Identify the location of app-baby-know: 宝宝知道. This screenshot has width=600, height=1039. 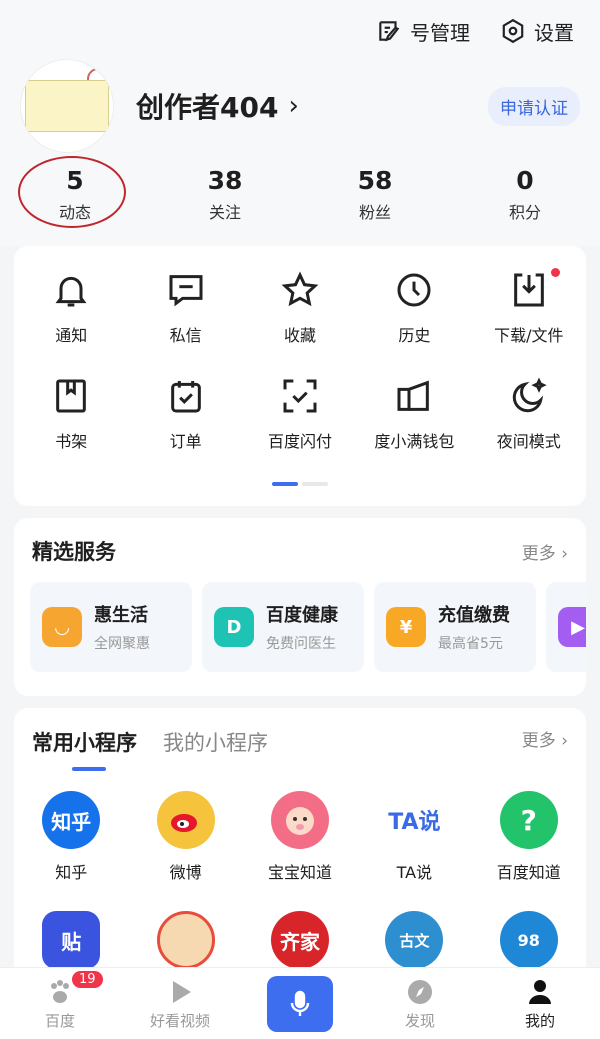
(300, 851).